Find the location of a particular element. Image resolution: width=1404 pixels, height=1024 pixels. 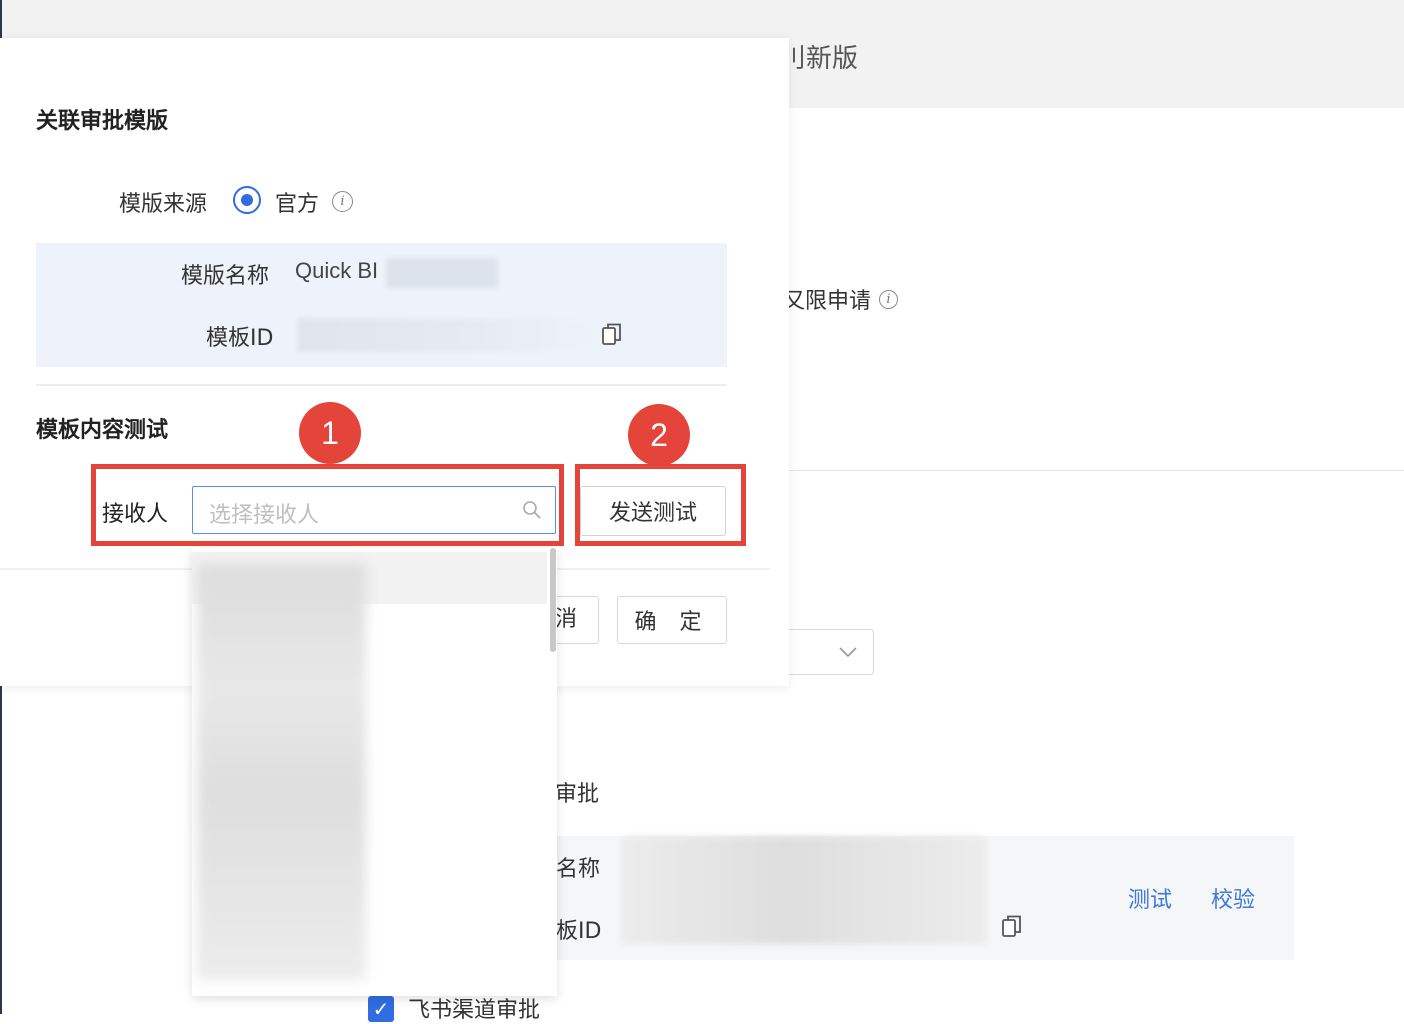

approval-label: 审批 is located at coordinates (577, 794).